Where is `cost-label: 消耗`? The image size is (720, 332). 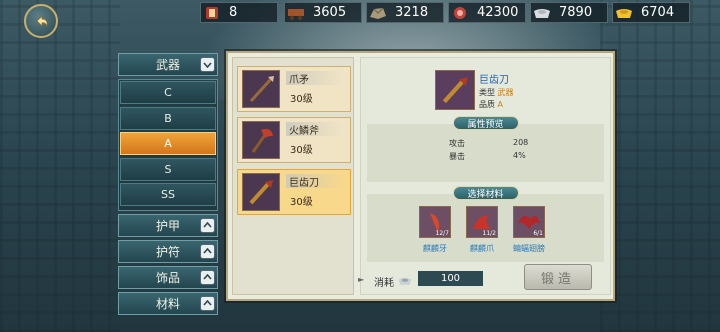
cost-label: 消耗 is located at coordinates (384, 283).